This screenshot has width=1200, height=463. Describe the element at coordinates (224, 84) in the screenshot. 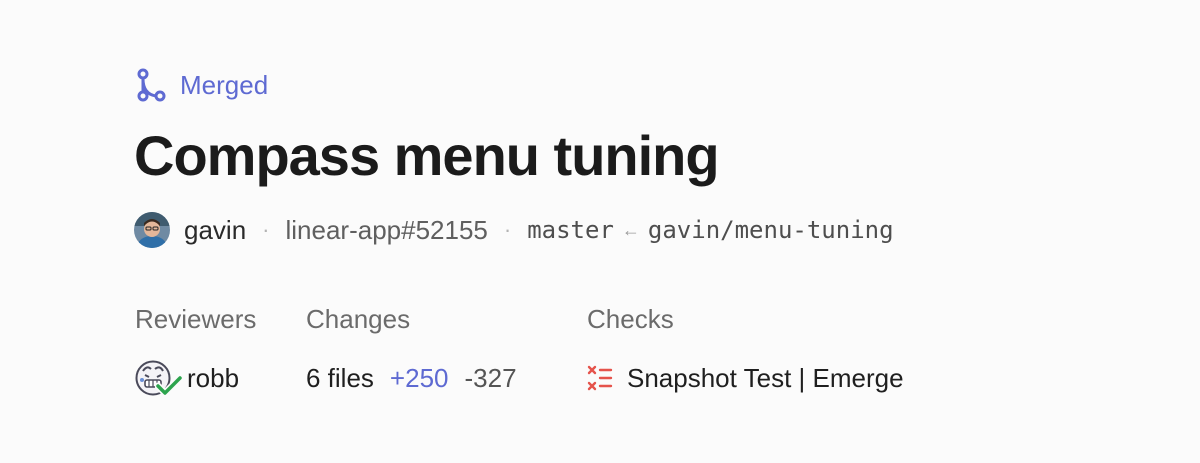

I see `status-label: Merged` at that location.